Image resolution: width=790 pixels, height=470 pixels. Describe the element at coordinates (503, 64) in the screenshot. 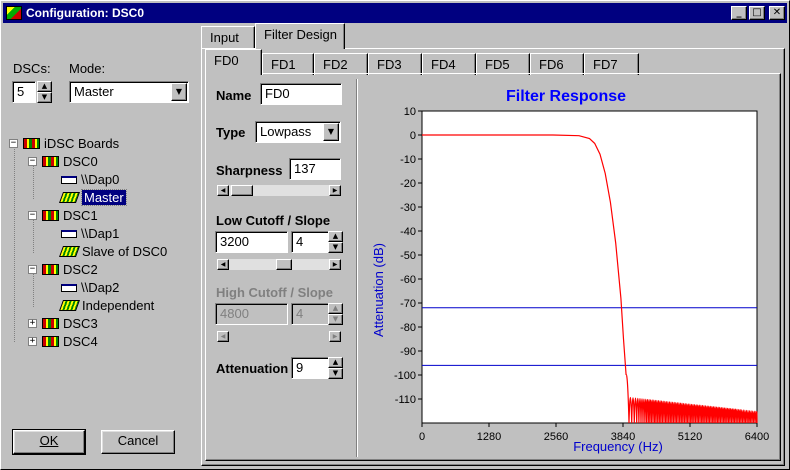

I see `tab-fd5: FD5` at that location.